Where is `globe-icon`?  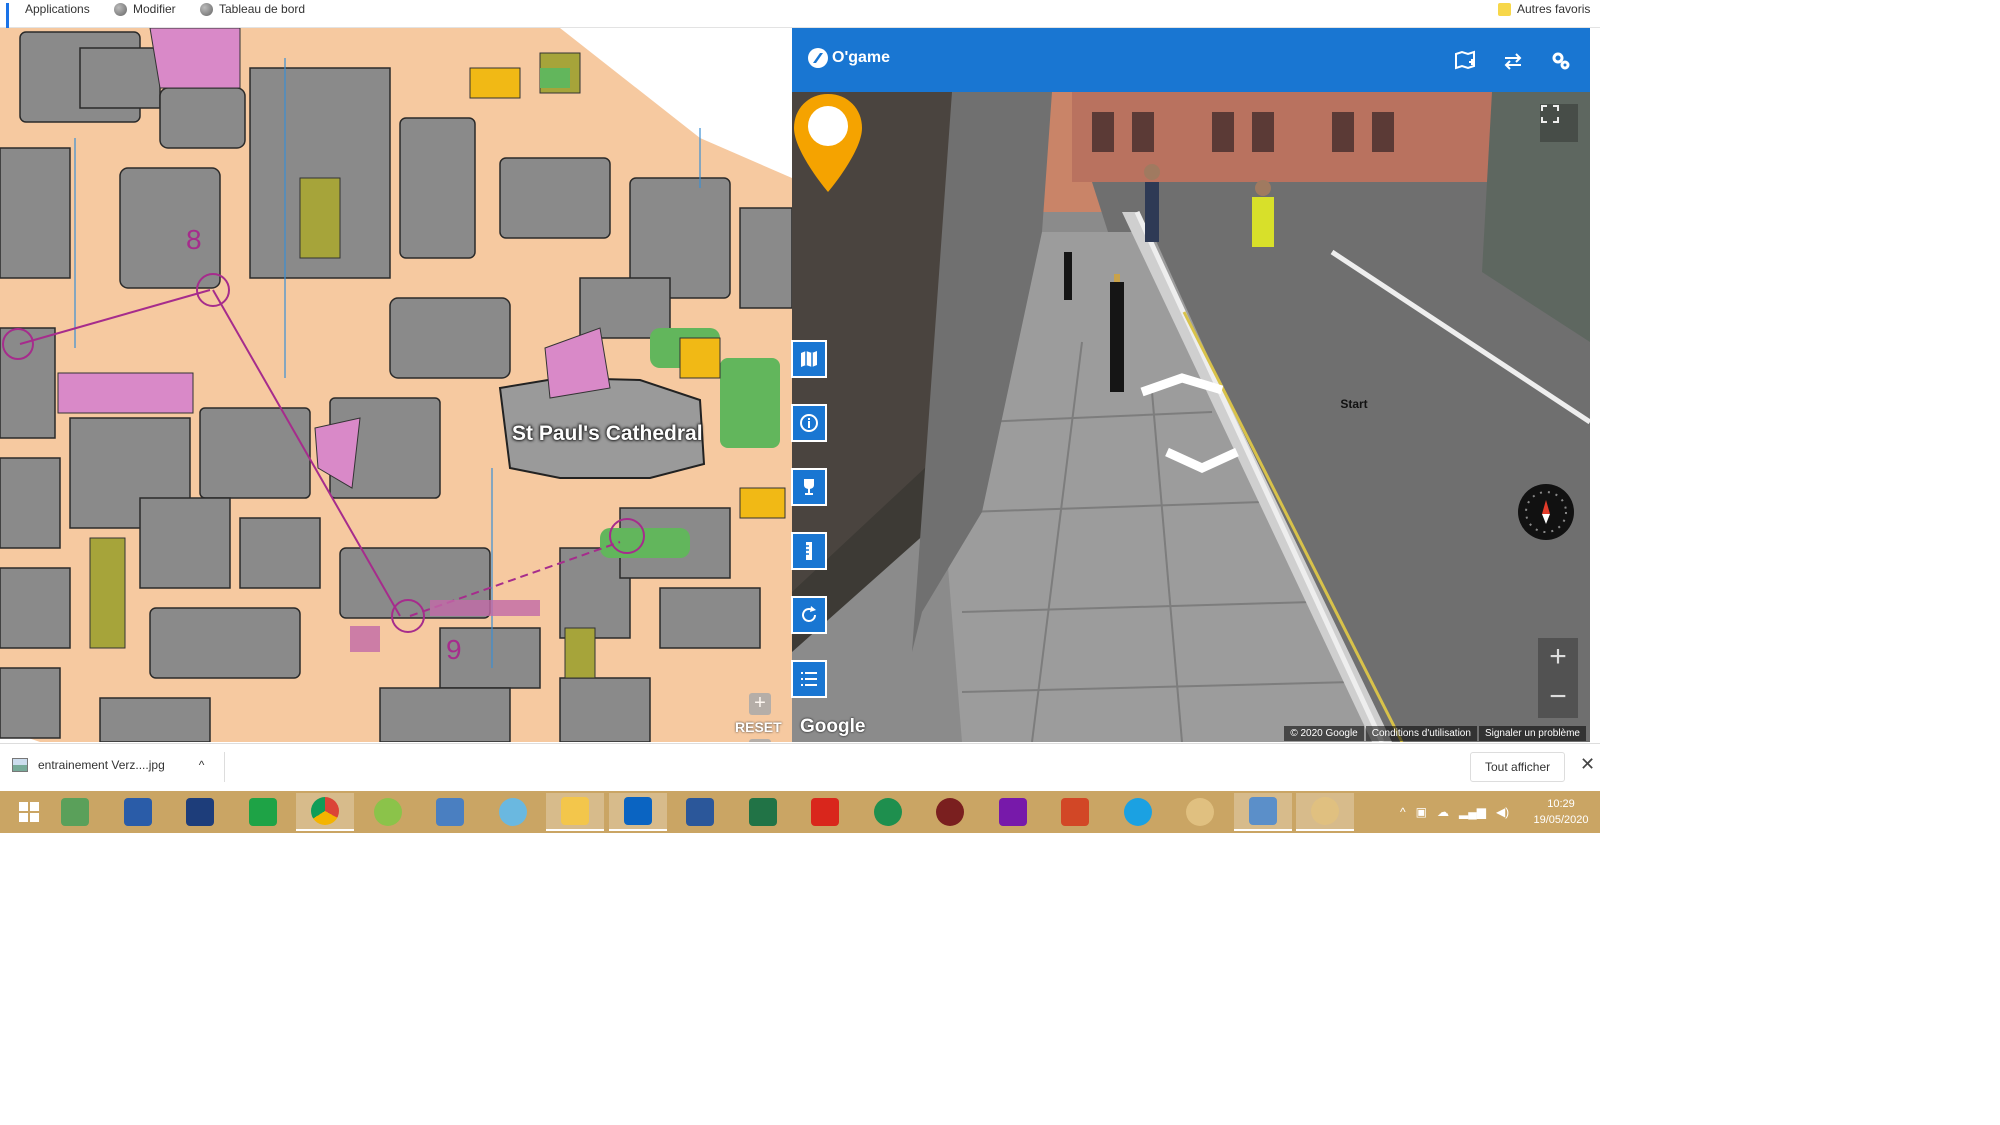
globe-icon is located at coordinates (120, 9).